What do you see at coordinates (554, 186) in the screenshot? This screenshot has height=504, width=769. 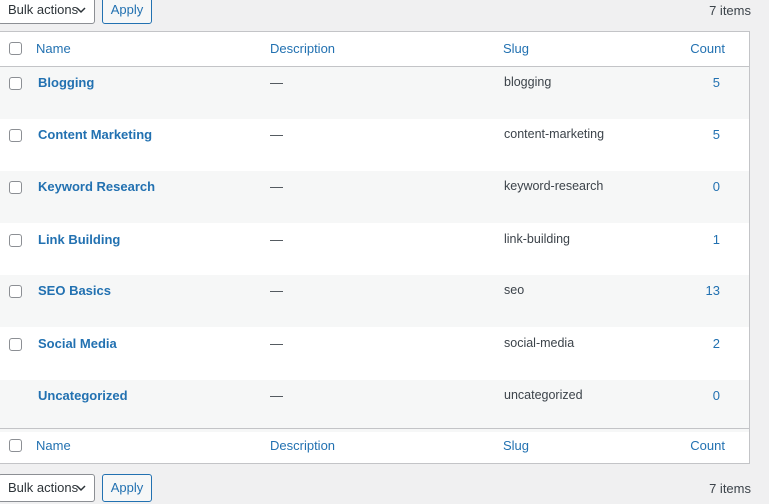 I see `category-slug: keyword-research` at bounding box center [554, 186].